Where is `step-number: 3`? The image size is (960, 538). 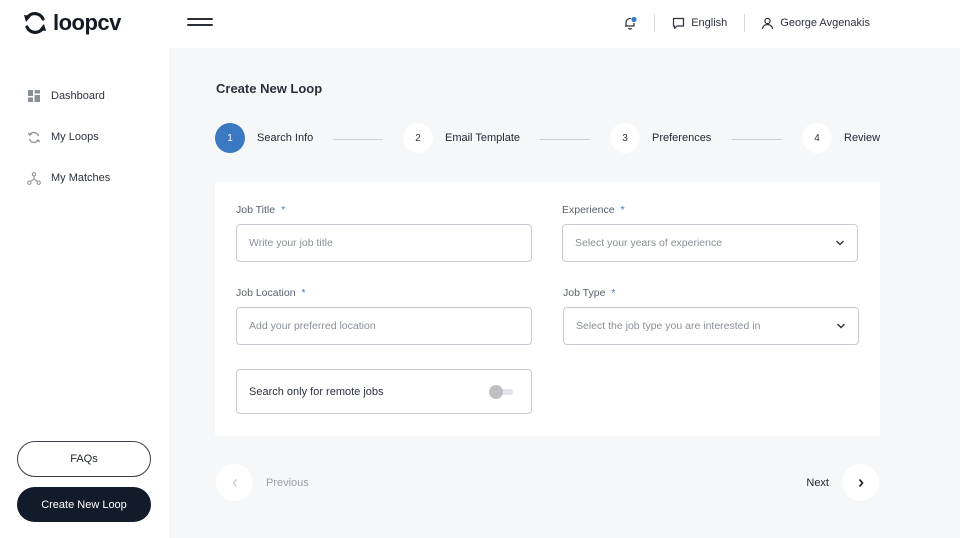
step-number: 3 is located at coordinates (625, 138).